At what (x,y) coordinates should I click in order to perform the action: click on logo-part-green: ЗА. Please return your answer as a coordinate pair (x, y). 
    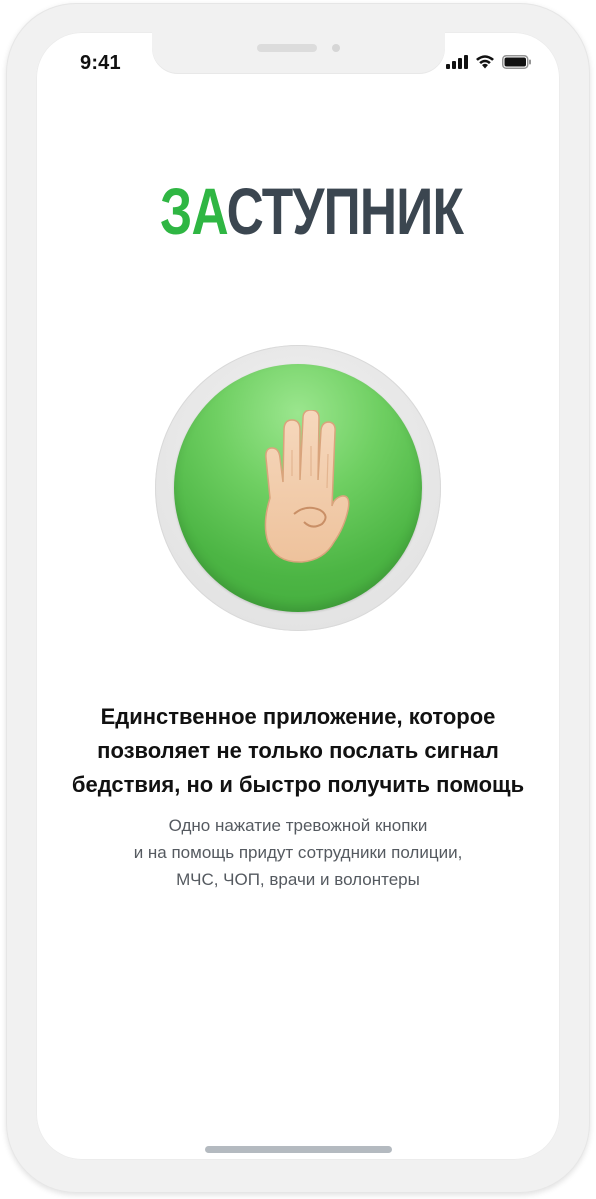
    Looking at the image, I should click on (193, 211).